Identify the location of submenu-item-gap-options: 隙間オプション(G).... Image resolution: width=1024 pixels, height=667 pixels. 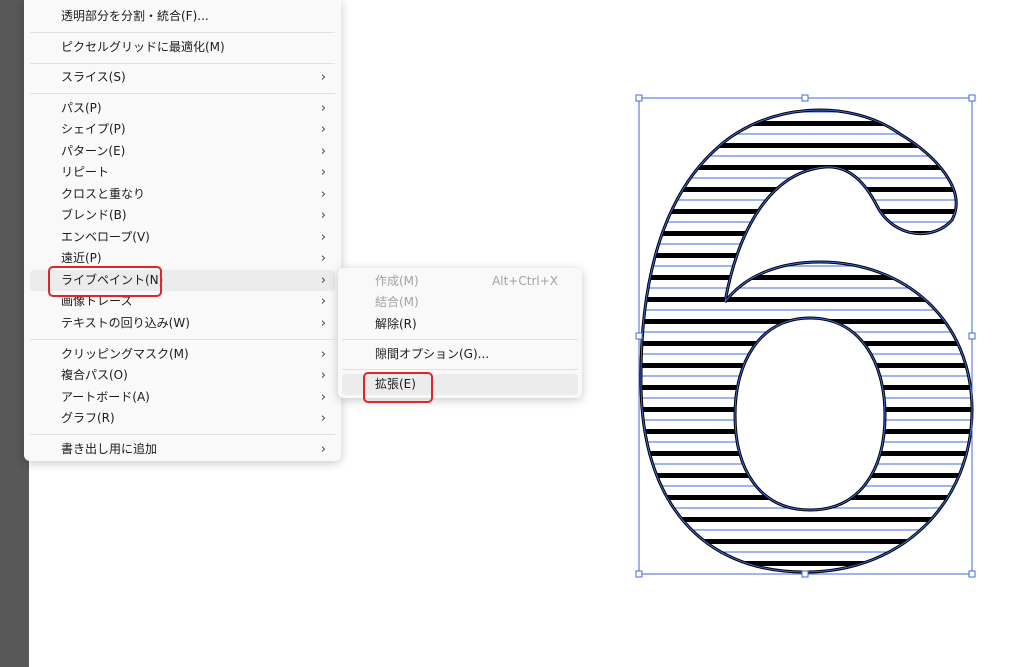
(460, 354).